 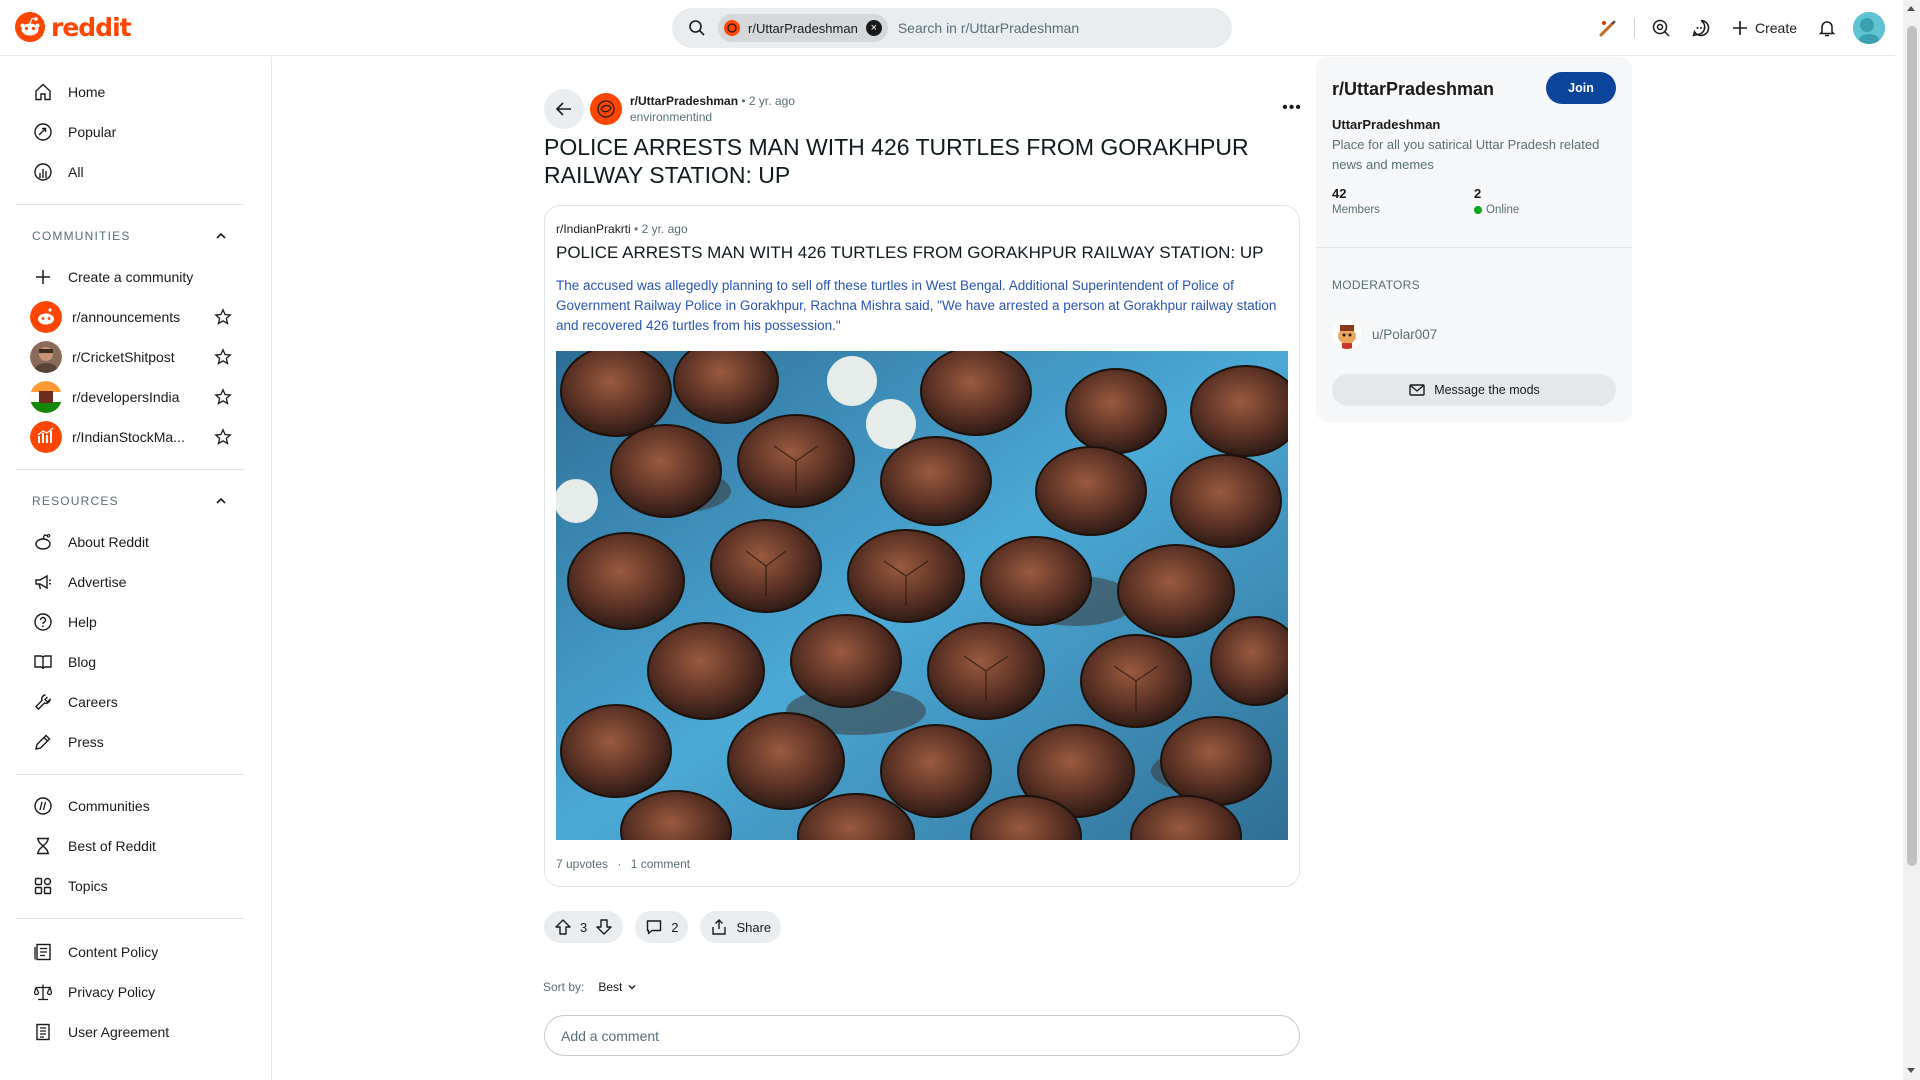 I want to click on communities-icon, so click(x=43, y=806).